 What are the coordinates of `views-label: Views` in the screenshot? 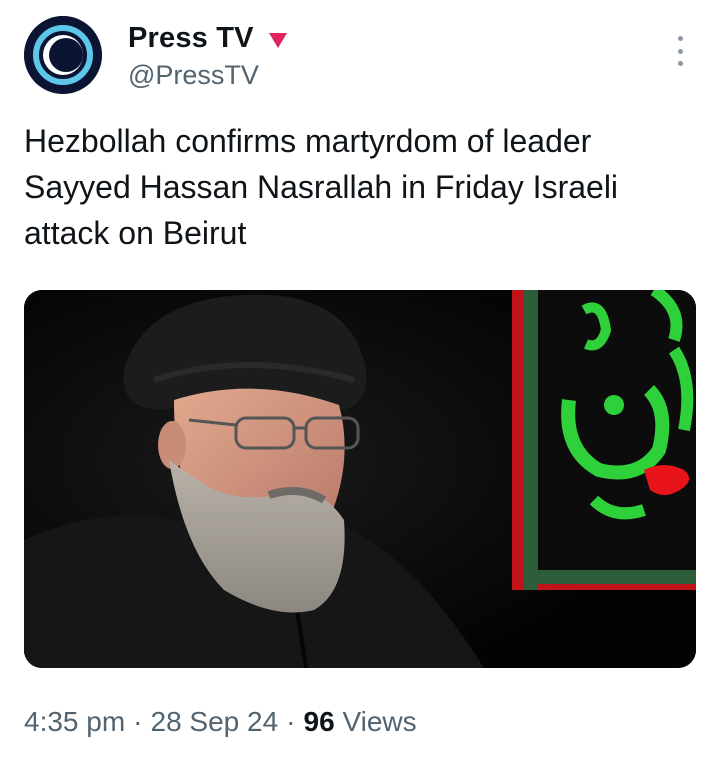 It's located at (379, 721).